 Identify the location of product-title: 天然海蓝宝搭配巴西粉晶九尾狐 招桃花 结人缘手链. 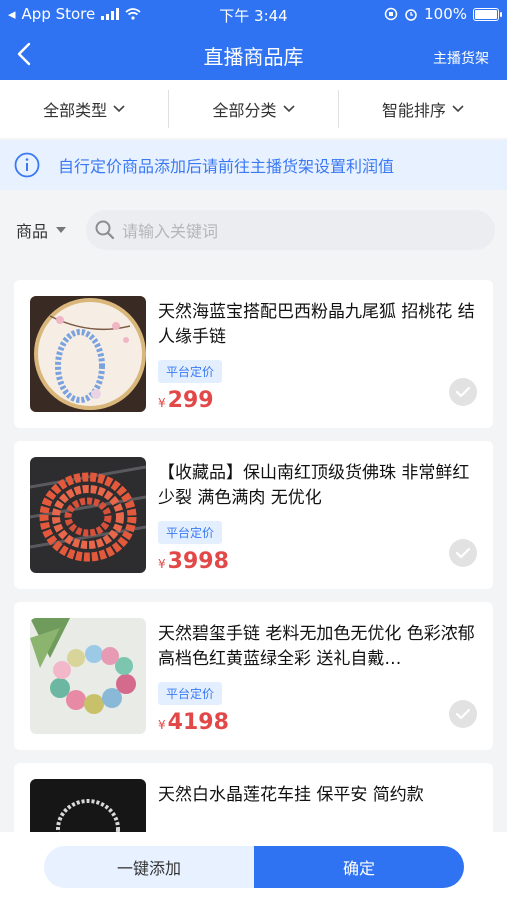
(316, 324).